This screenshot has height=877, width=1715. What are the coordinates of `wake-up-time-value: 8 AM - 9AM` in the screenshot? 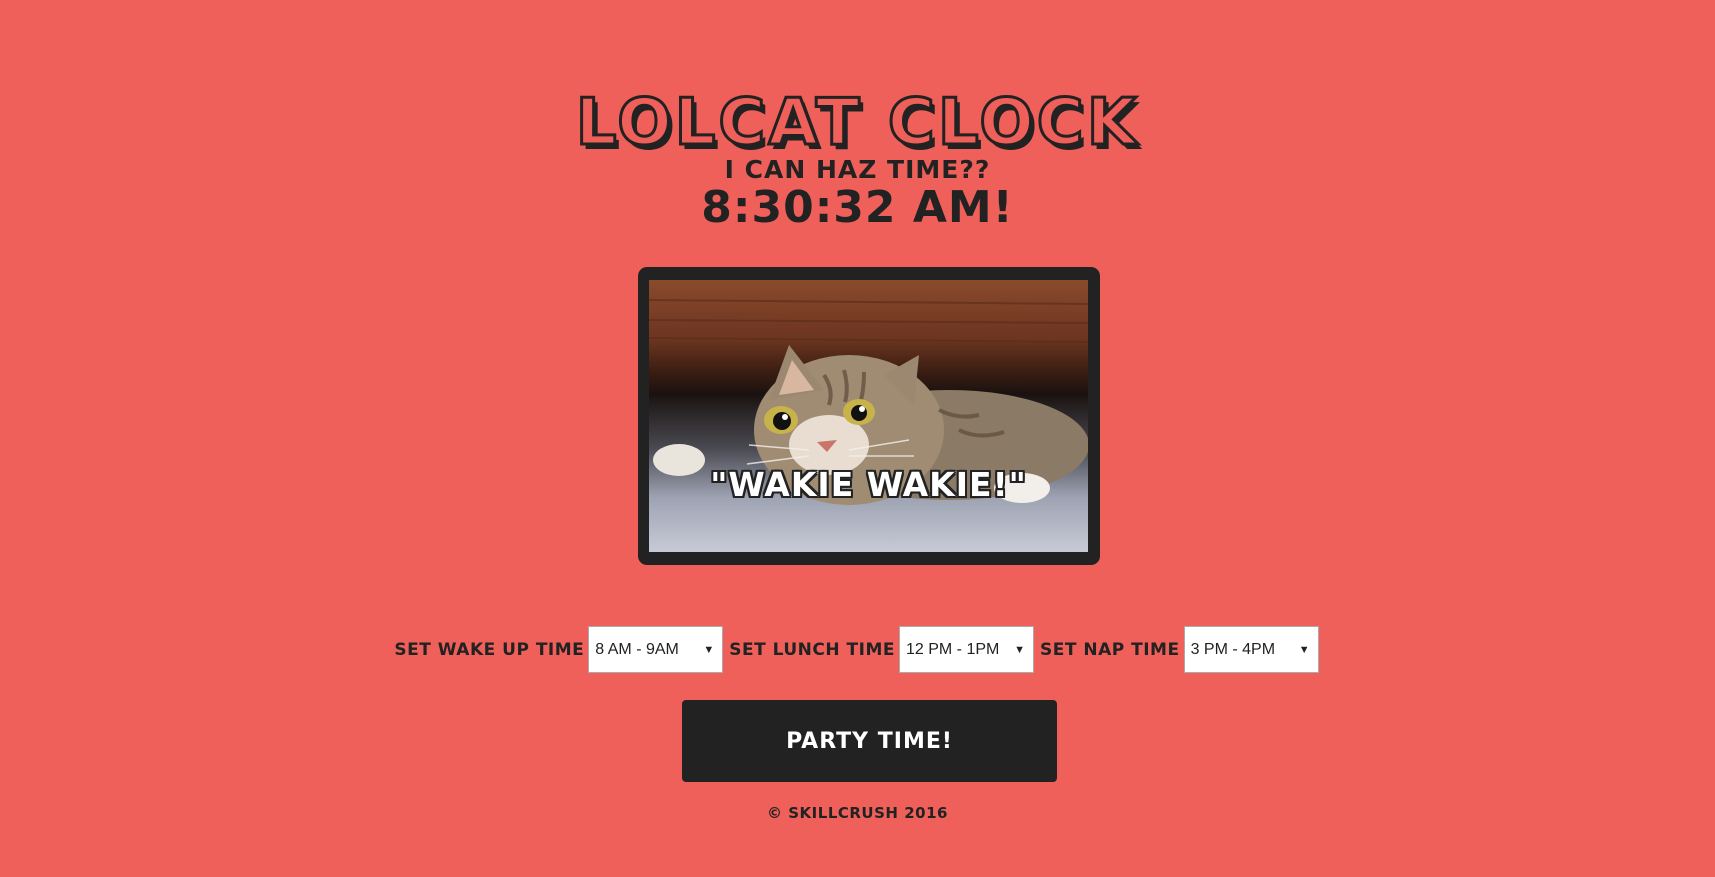 It's located at (637, 649).